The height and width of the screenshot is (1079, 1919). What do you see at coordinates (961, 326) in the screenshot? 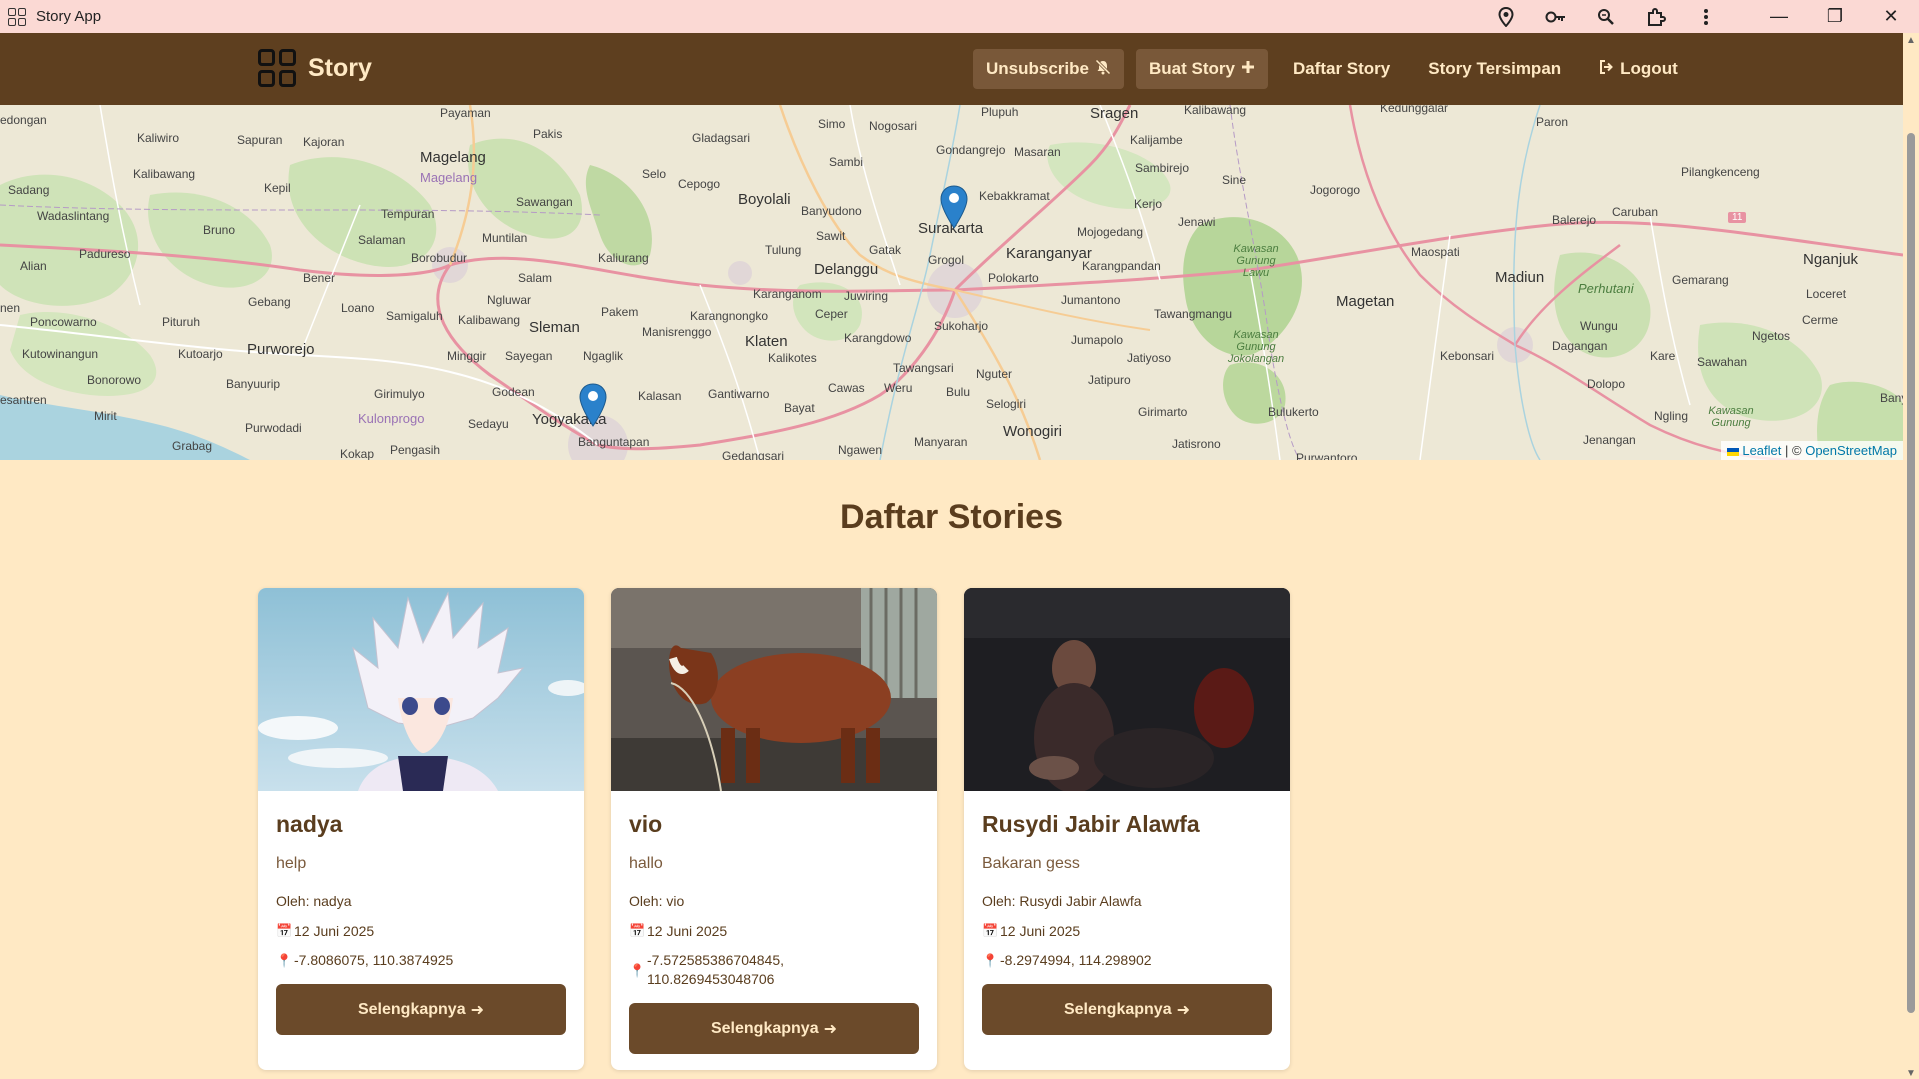
I see `map-label: Sukoharjo` at bounding box center [961, 326].